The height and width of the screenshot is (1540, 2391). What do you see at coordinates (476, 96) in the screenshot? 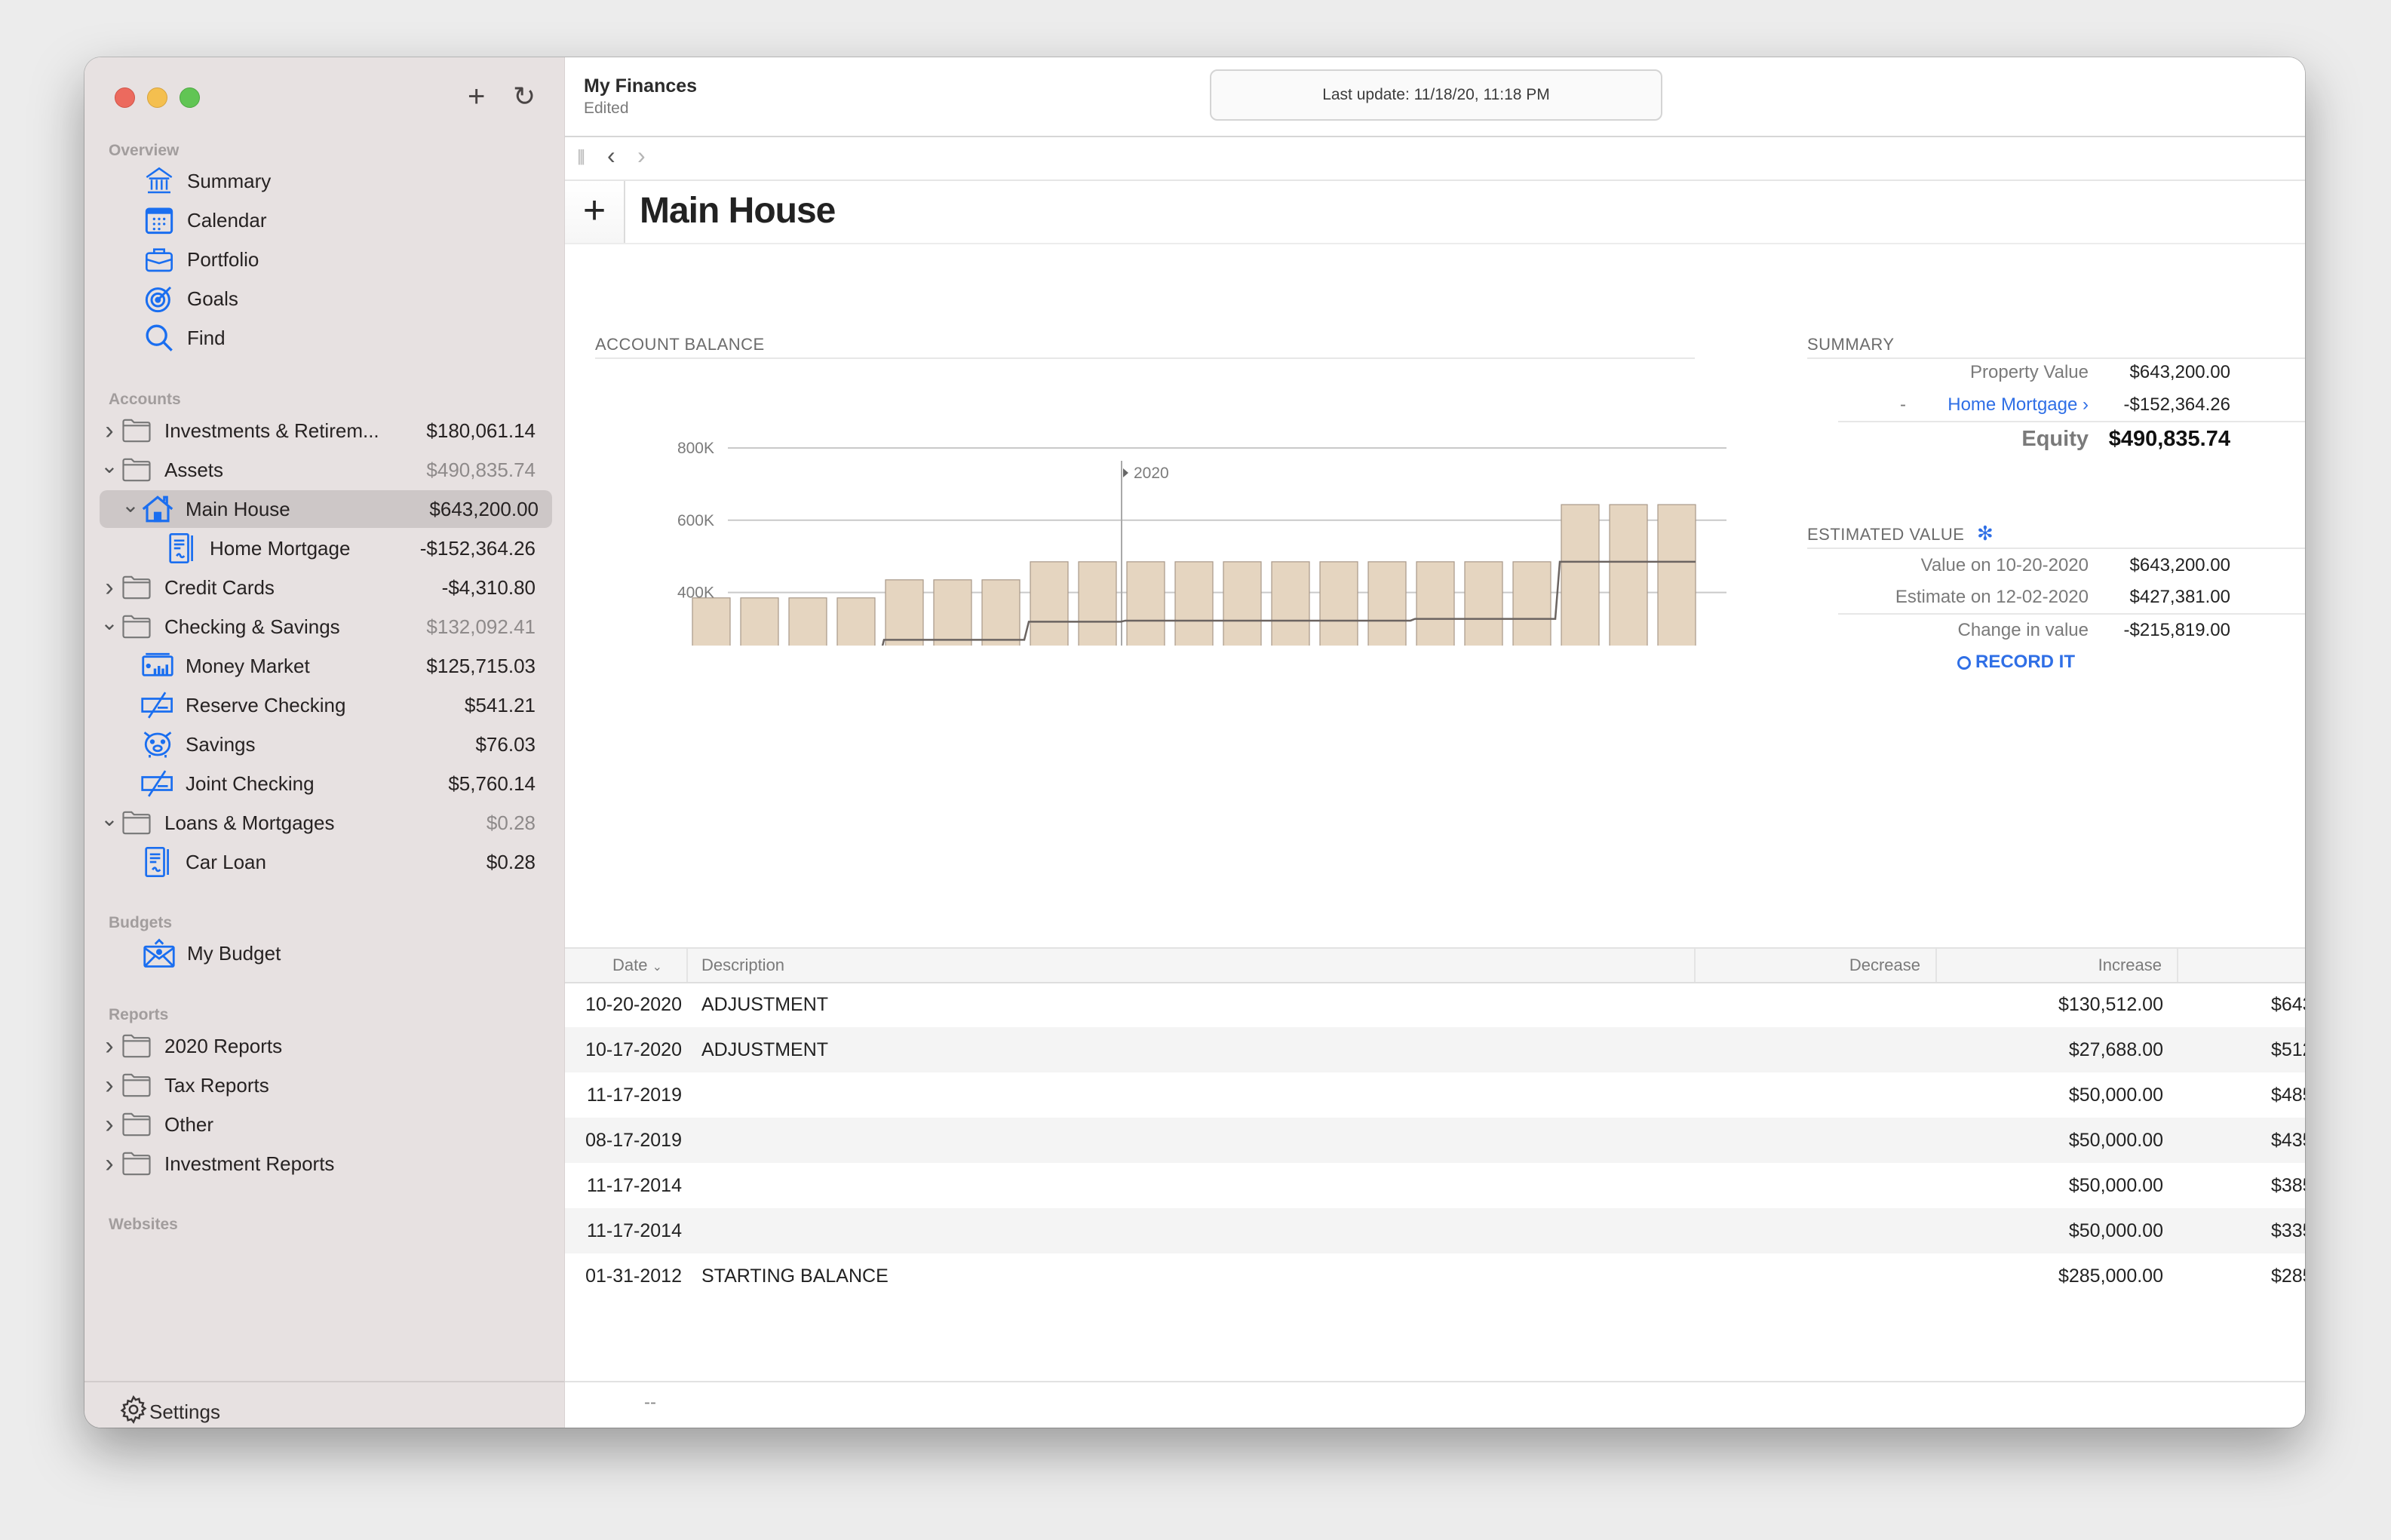
I see `add-account-button: +` at bounding box center [476, 96].